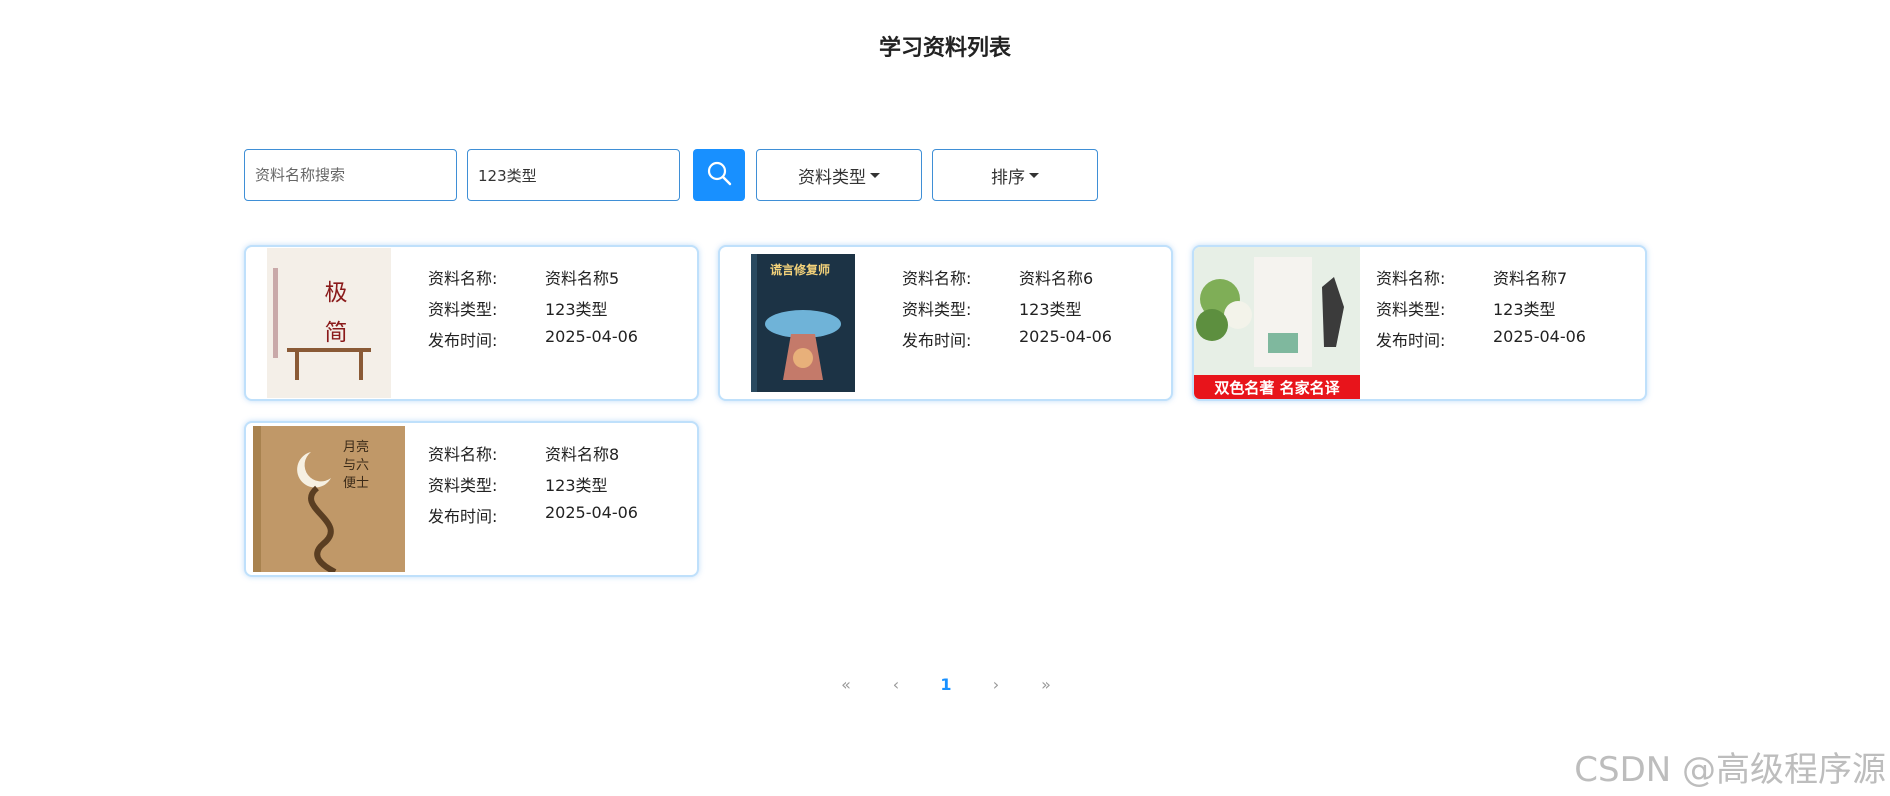  I want to click on current-page-button: 1, so click(946, 684).